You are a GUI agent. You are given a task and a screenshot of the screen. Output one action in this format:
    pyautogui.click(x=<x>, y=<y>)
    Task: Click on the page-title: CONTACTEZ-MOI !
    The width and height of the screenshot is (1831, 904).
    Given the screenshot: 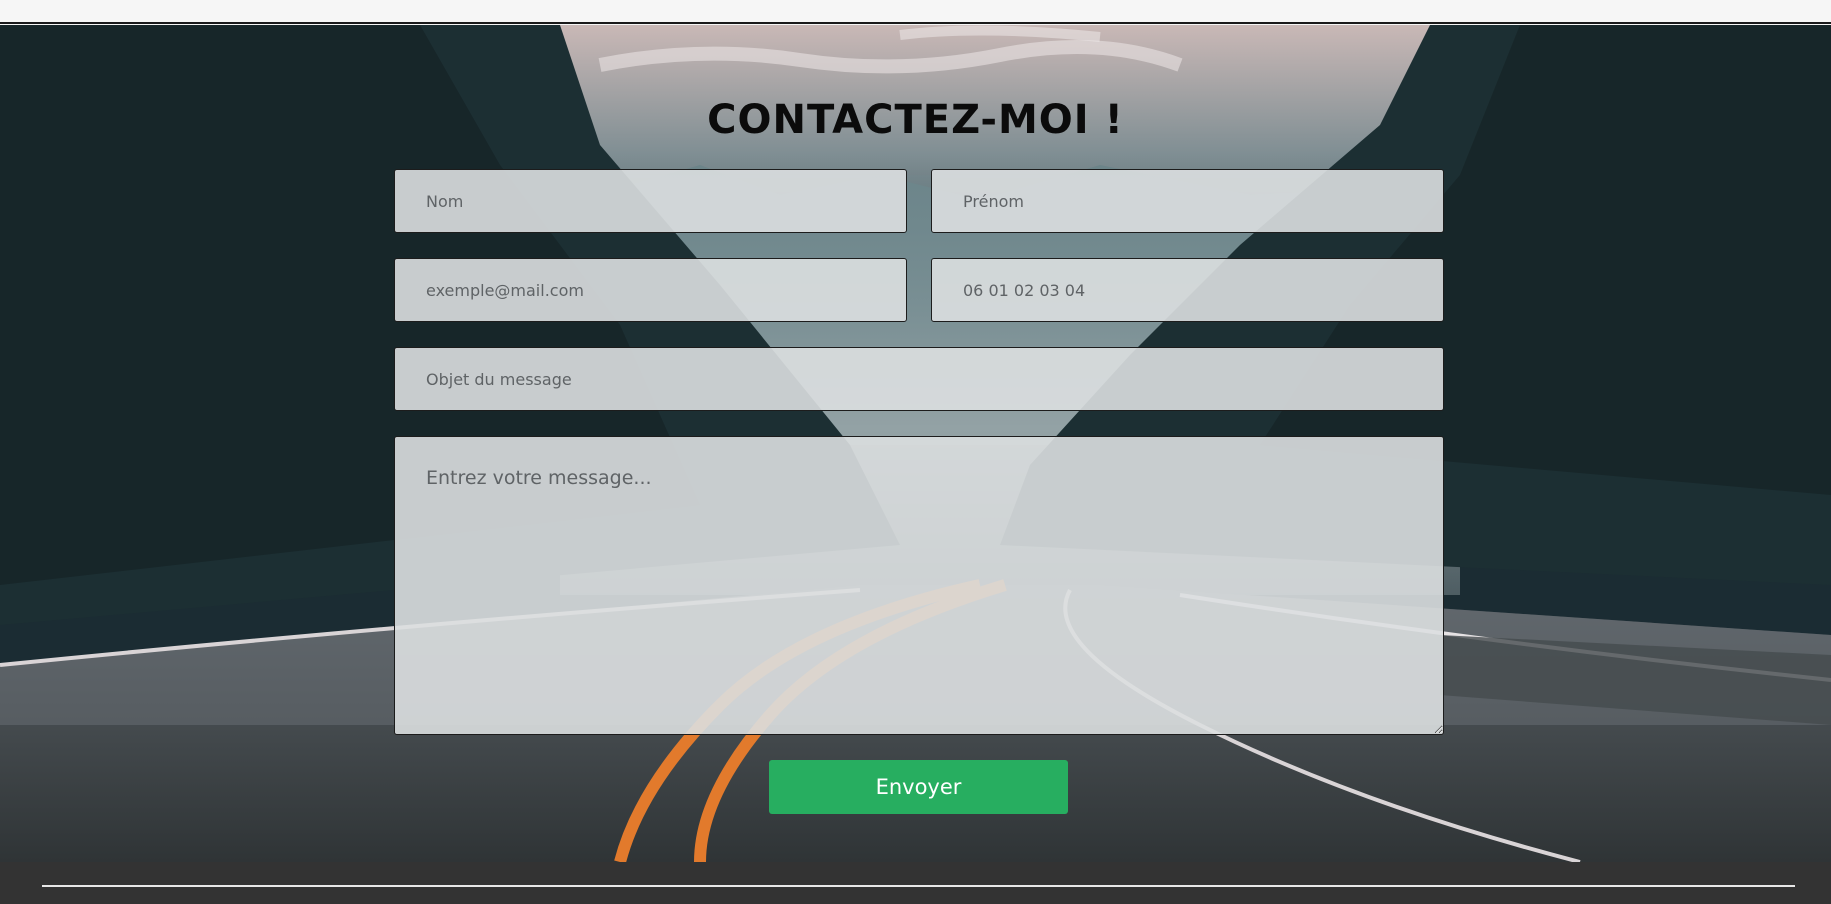 What is the action you would take?
    pyautogui.click(x=915, y=120)
    